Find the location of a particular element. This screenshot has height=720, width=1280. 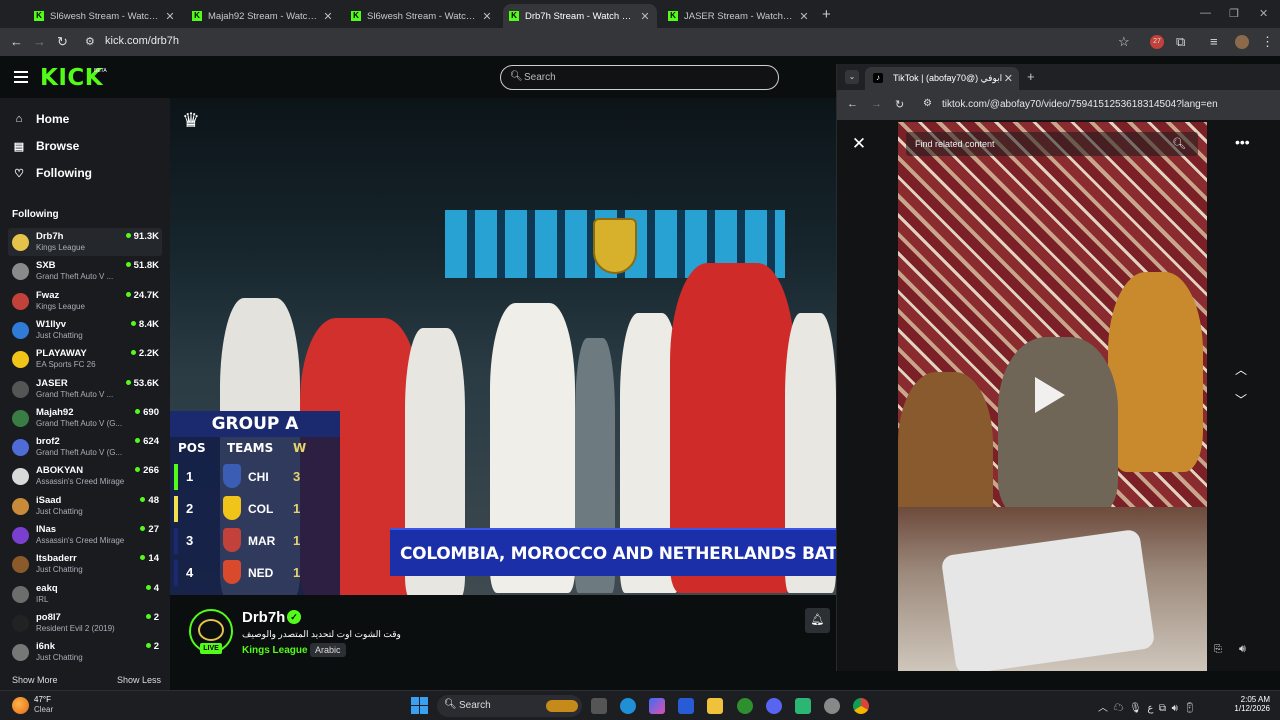

play-icon is located at coordinates (1050, 395).